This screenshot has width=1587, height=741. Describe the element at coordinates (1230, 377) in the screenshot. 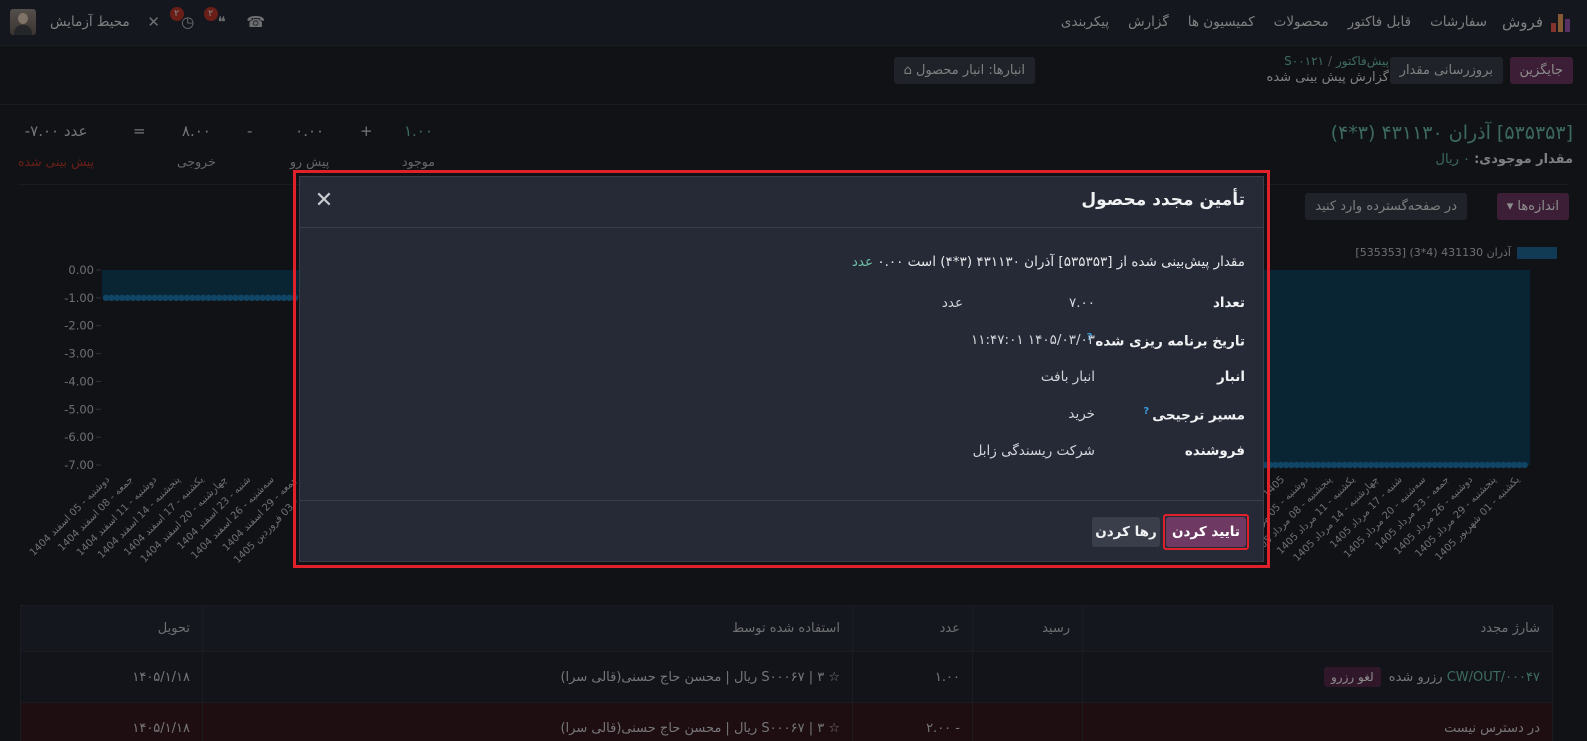

I see `warehouse-label: انبار` at that location.